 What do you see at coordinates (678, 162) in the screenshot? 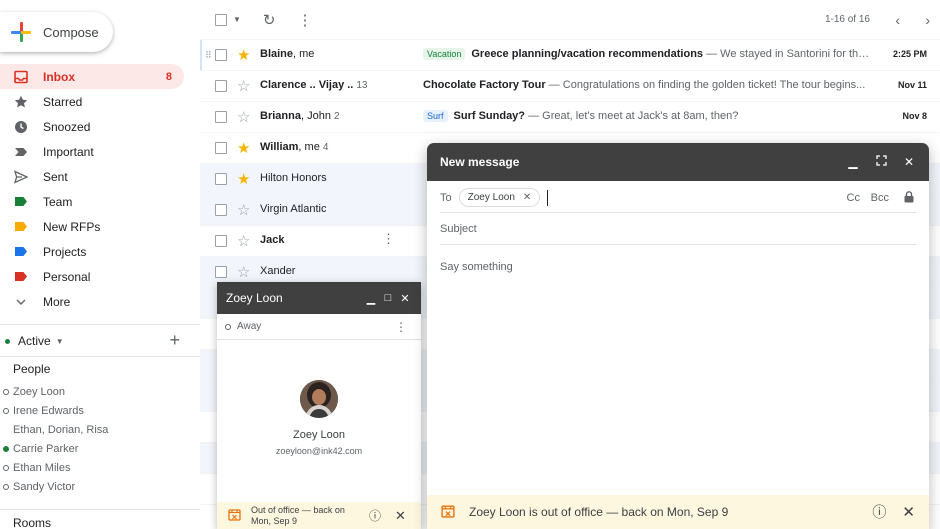
I see `compose-header: New message ▁ ✕` at bounding box center [678, 162].